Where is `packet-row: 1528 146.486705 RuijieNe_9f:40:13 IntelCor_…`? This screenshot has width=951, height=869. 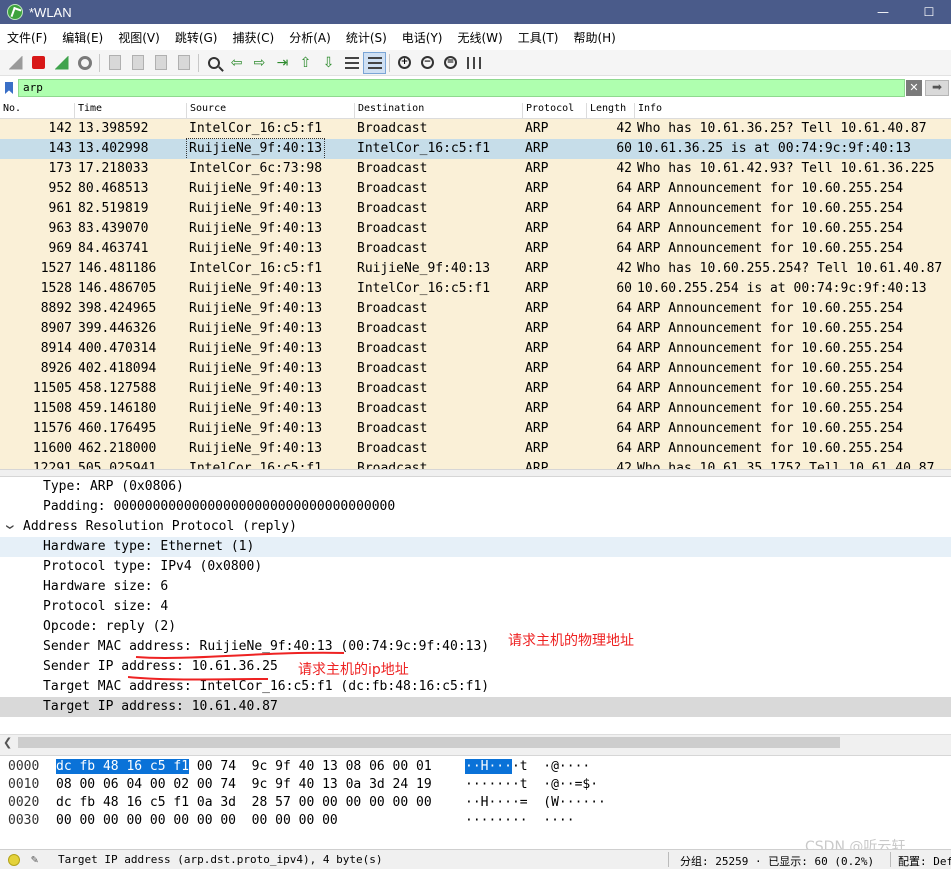 packet-row: 1528 146.486705 RuijieNe_9f:40:13 IntelCor_… is located at coordinates (475, 289).